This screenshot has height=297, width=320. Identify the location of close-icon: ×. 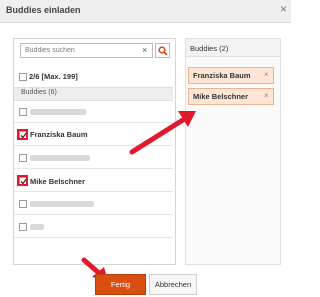
(283, 9).